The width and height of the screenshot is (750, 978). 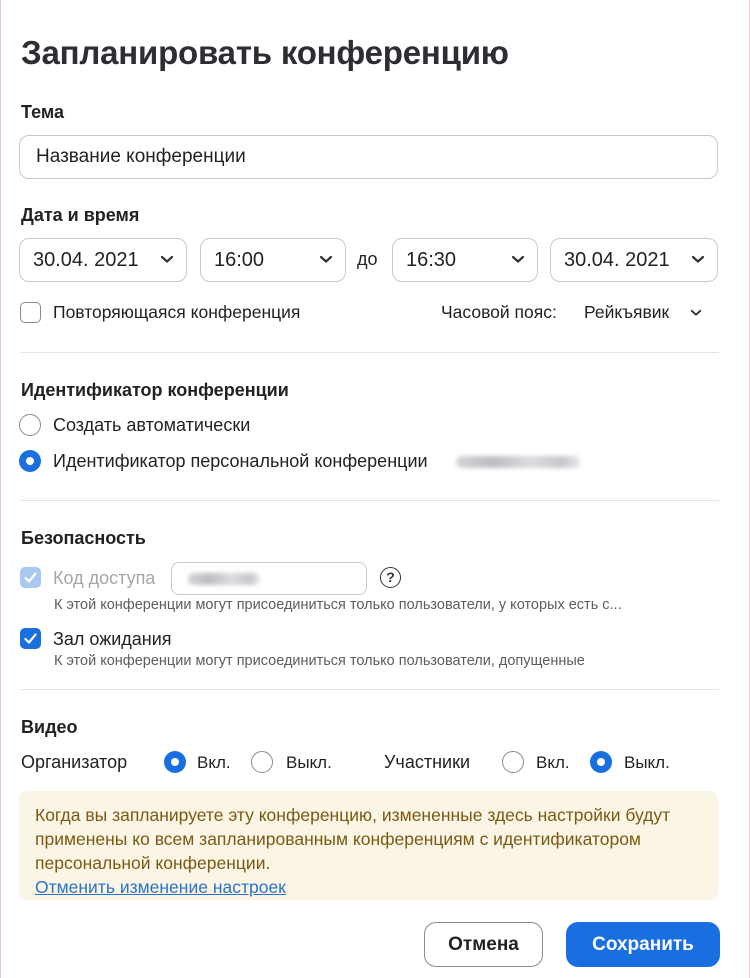 What do you see at coordinates (390, 577) in the screenshot?
I see `help-icon: ?` at bounding box center [390, 577].